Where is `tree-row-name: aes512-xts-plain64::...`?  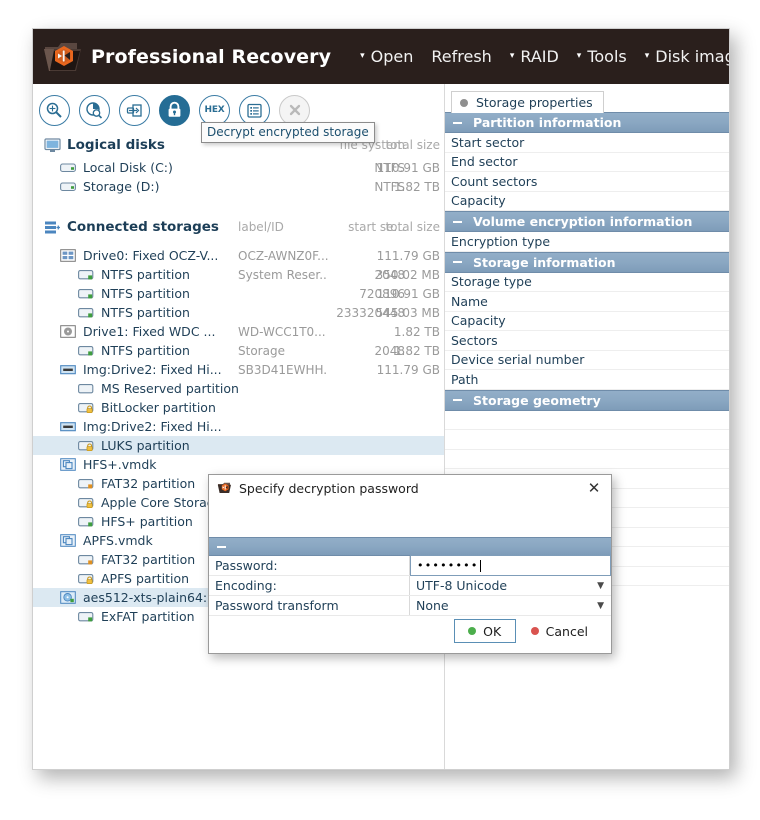 tree-row-name: aes512-xts-plain64::... is located at coordinates (153, 597).